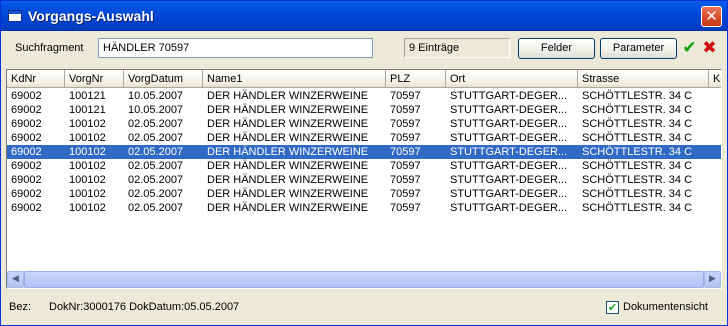 Image resolution: width=728 pixels, height=326 pixels. Describe the element at coordinates (156, 110) in the screenshot. I see `table-cell: 10.05.2007` at that location.